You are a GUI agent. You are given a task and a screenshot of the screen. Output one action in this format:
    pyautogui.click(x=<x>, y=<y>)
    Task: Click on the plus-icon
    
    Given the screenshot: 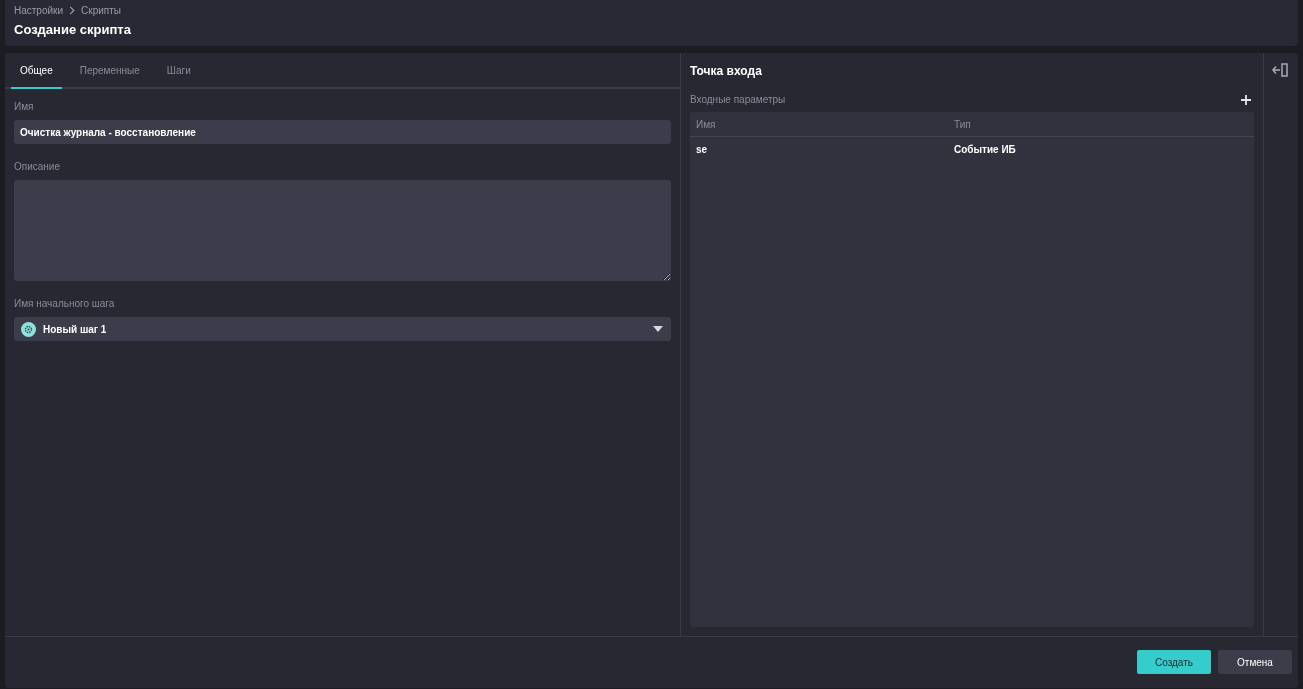 What is the action you would take?
    pyautogui.click(x=1246, y=100)
    